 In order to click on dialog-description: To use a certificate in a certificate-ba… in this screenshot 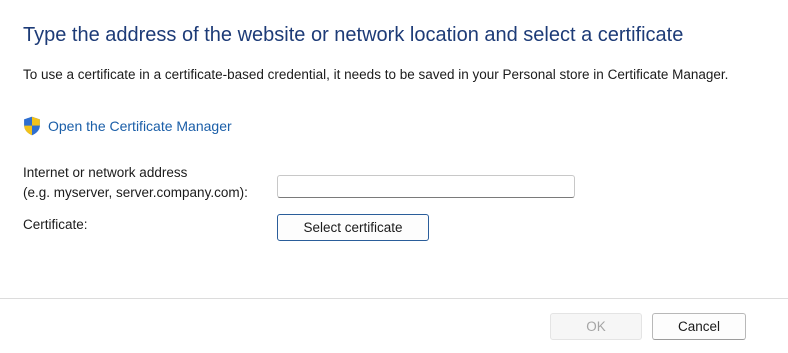, I will do `click(376, 74)`.